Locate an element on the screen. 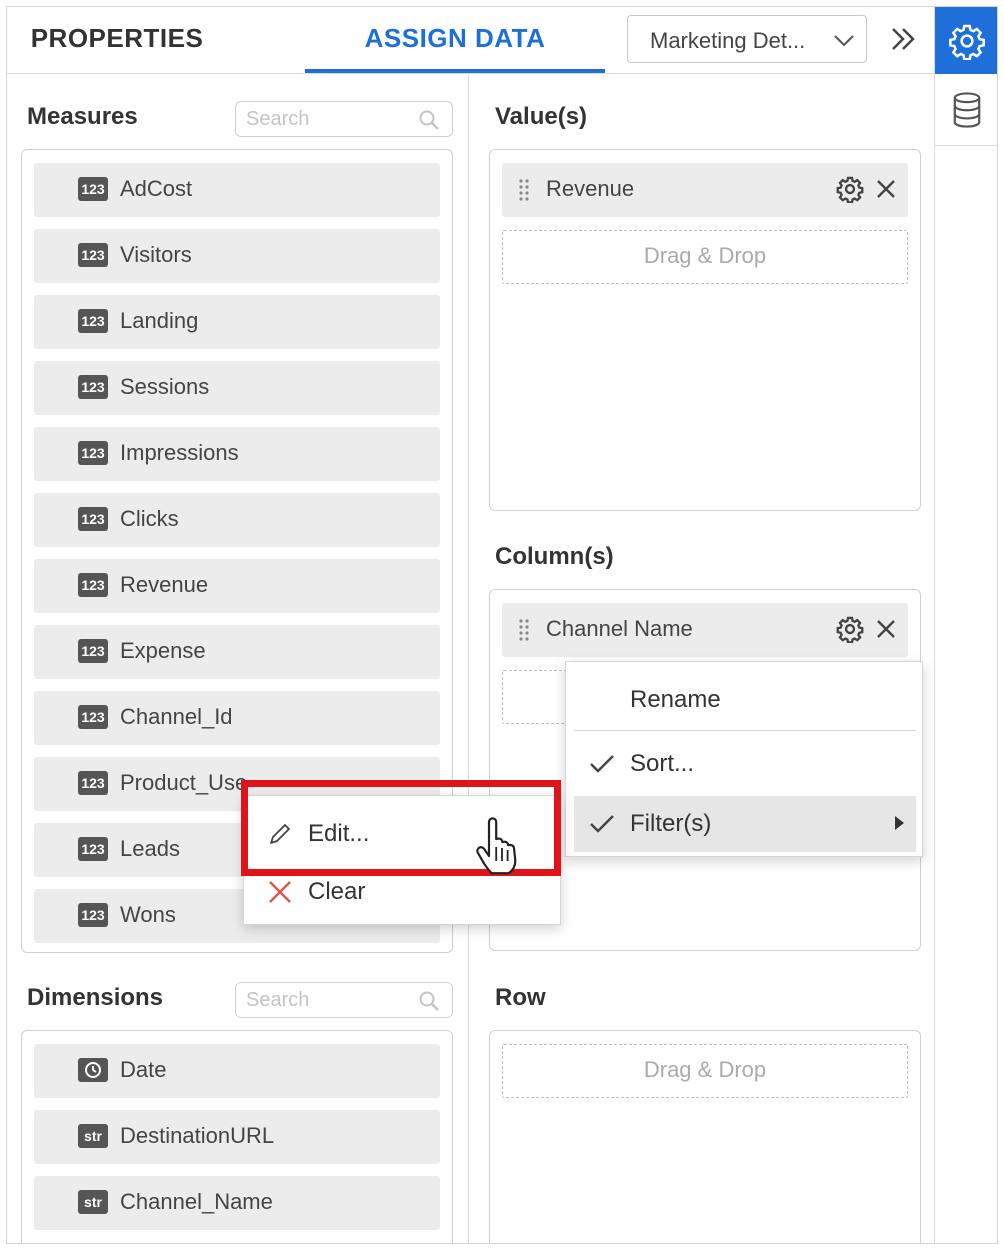 The width and height of the screenshot is (1004, 1250). measure-item: 123 Sessions is located at coordinates (237, 388).